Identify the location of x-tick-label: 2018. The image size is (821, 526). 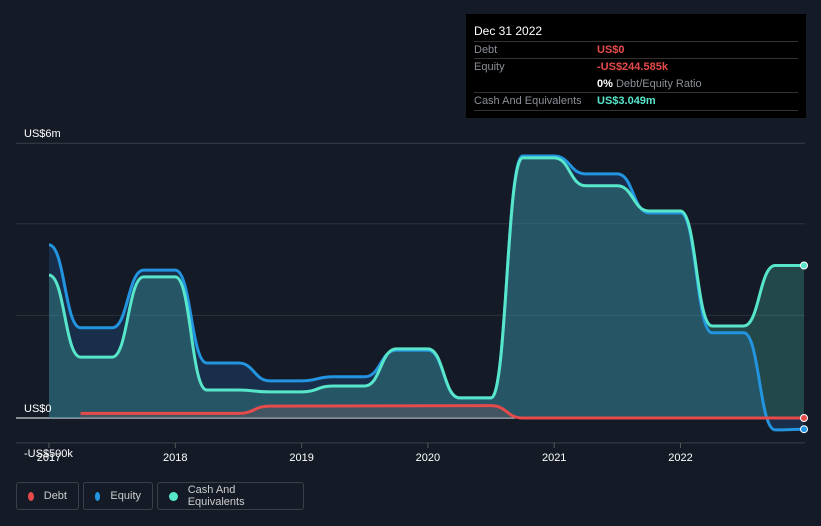
(175, 458).